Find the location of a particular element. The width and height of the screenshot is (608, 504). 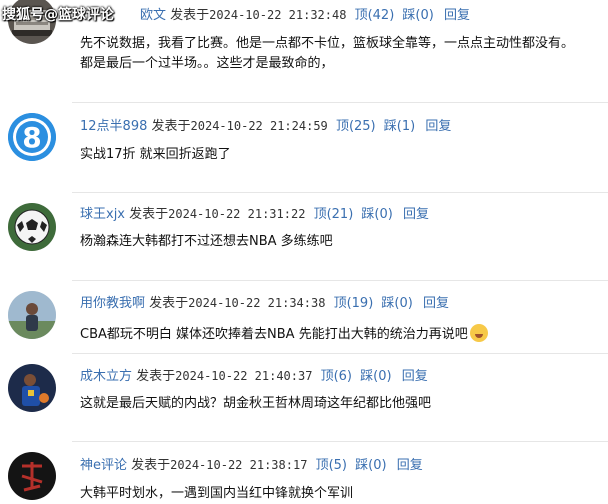

username-link: 用你教我啊 is located at coordinates (112, 303).